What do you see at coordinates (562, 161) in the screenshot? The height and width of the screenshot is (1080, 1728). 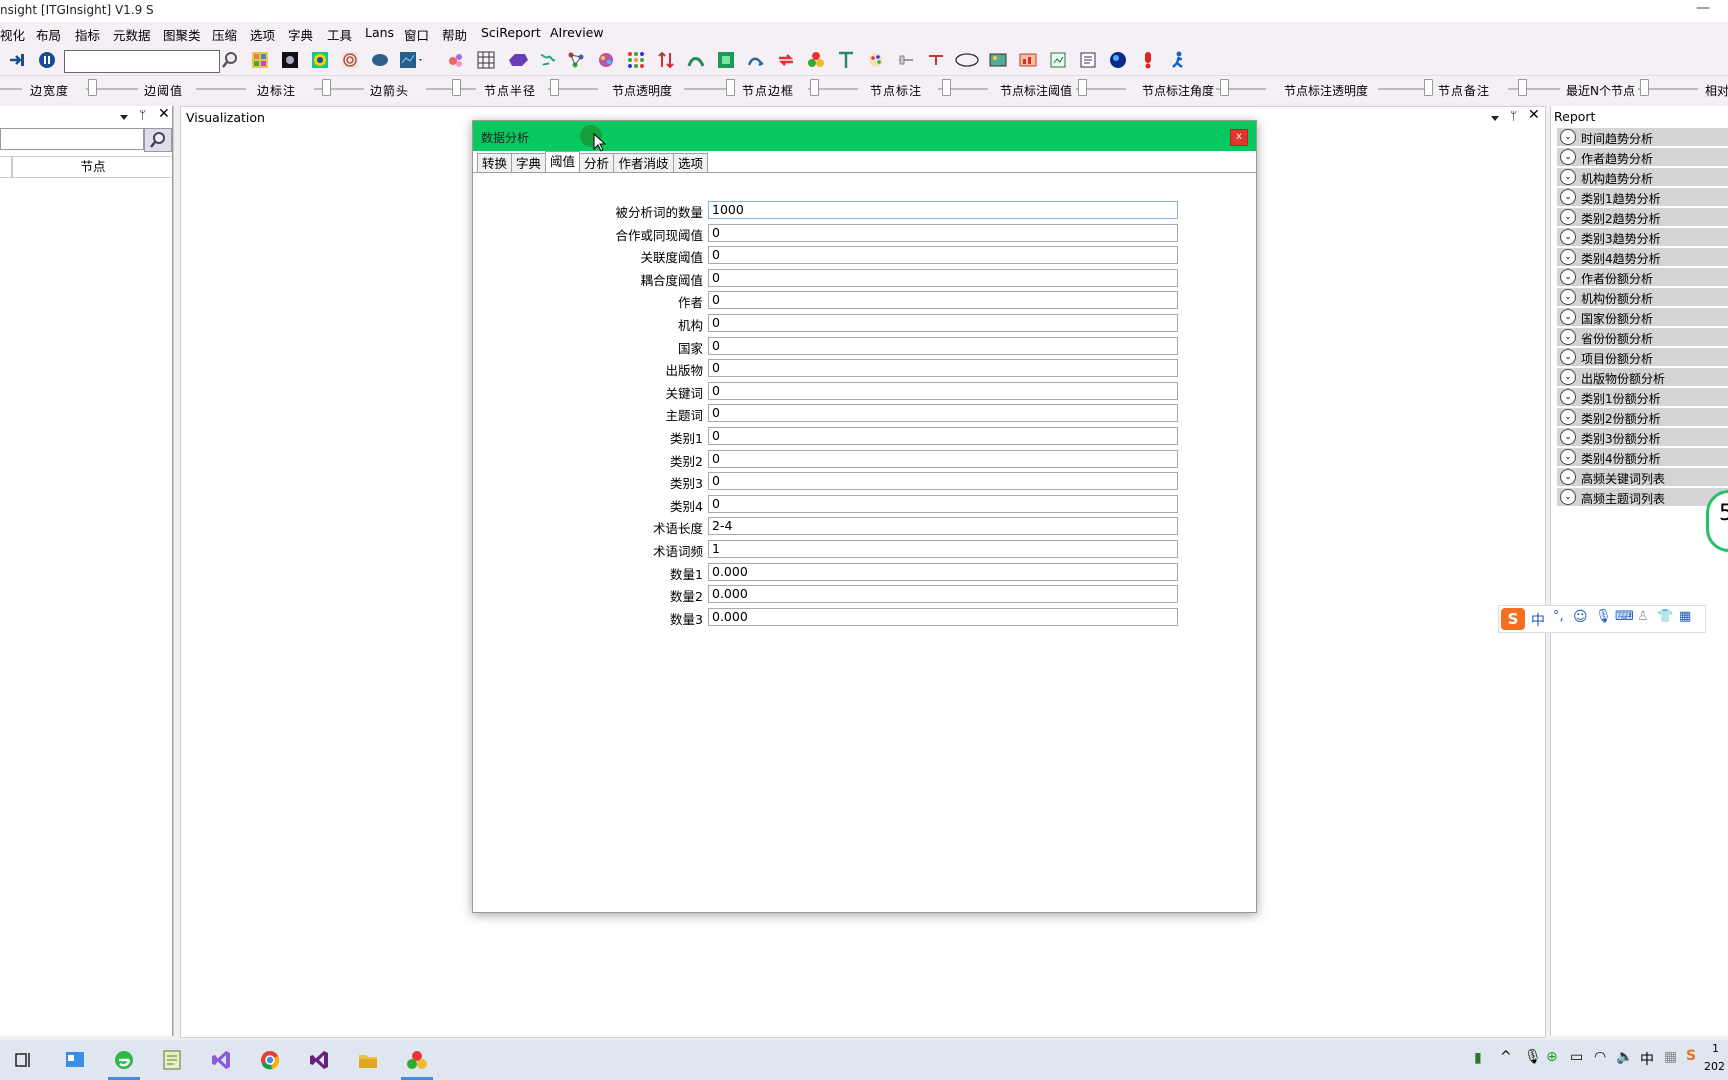 I see `tab-threshold: 阈值` at bounding box center [562, 161].